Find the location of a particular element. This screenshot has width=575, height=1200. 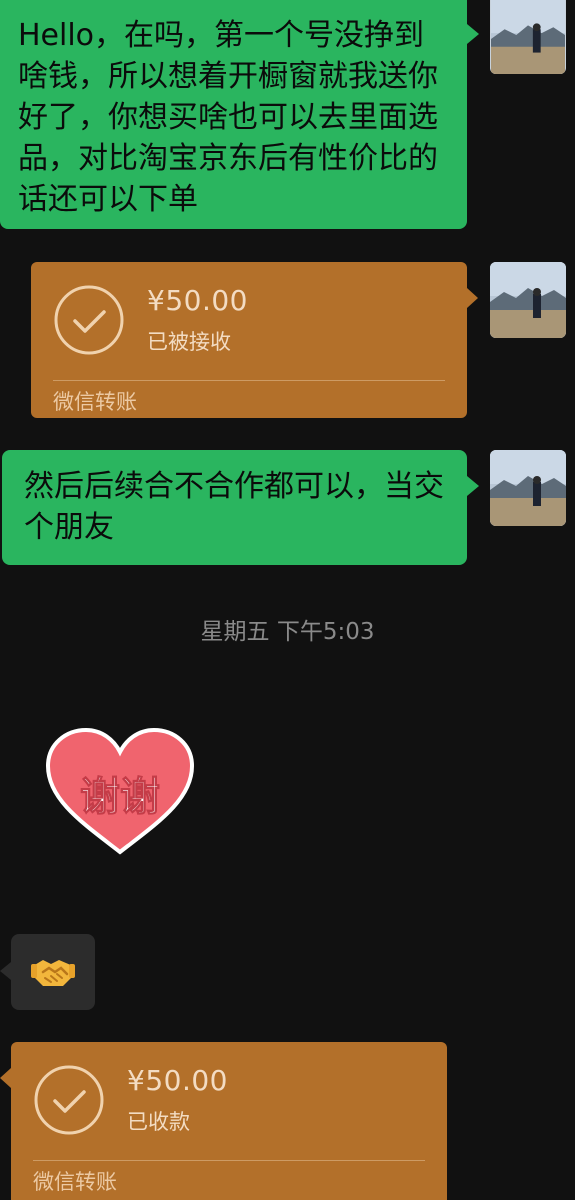

sticker-text: 谢谢 is located at coordinates (120, 797).